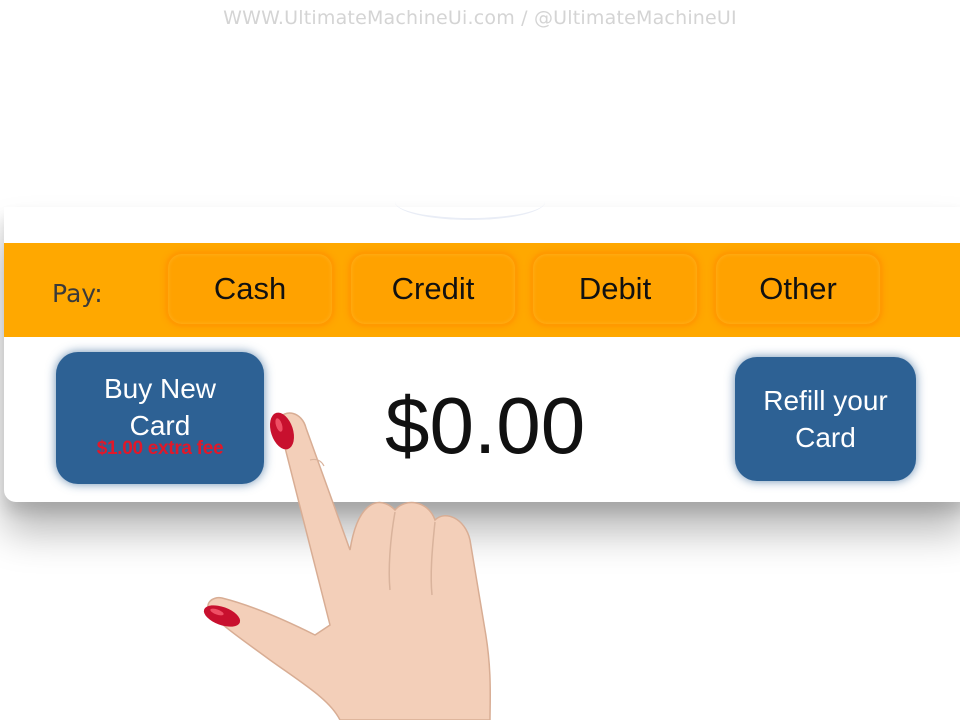  Describe the element at coordinates (77, 293) in the screenshot. I see `pay-label: Pay:` at that location.